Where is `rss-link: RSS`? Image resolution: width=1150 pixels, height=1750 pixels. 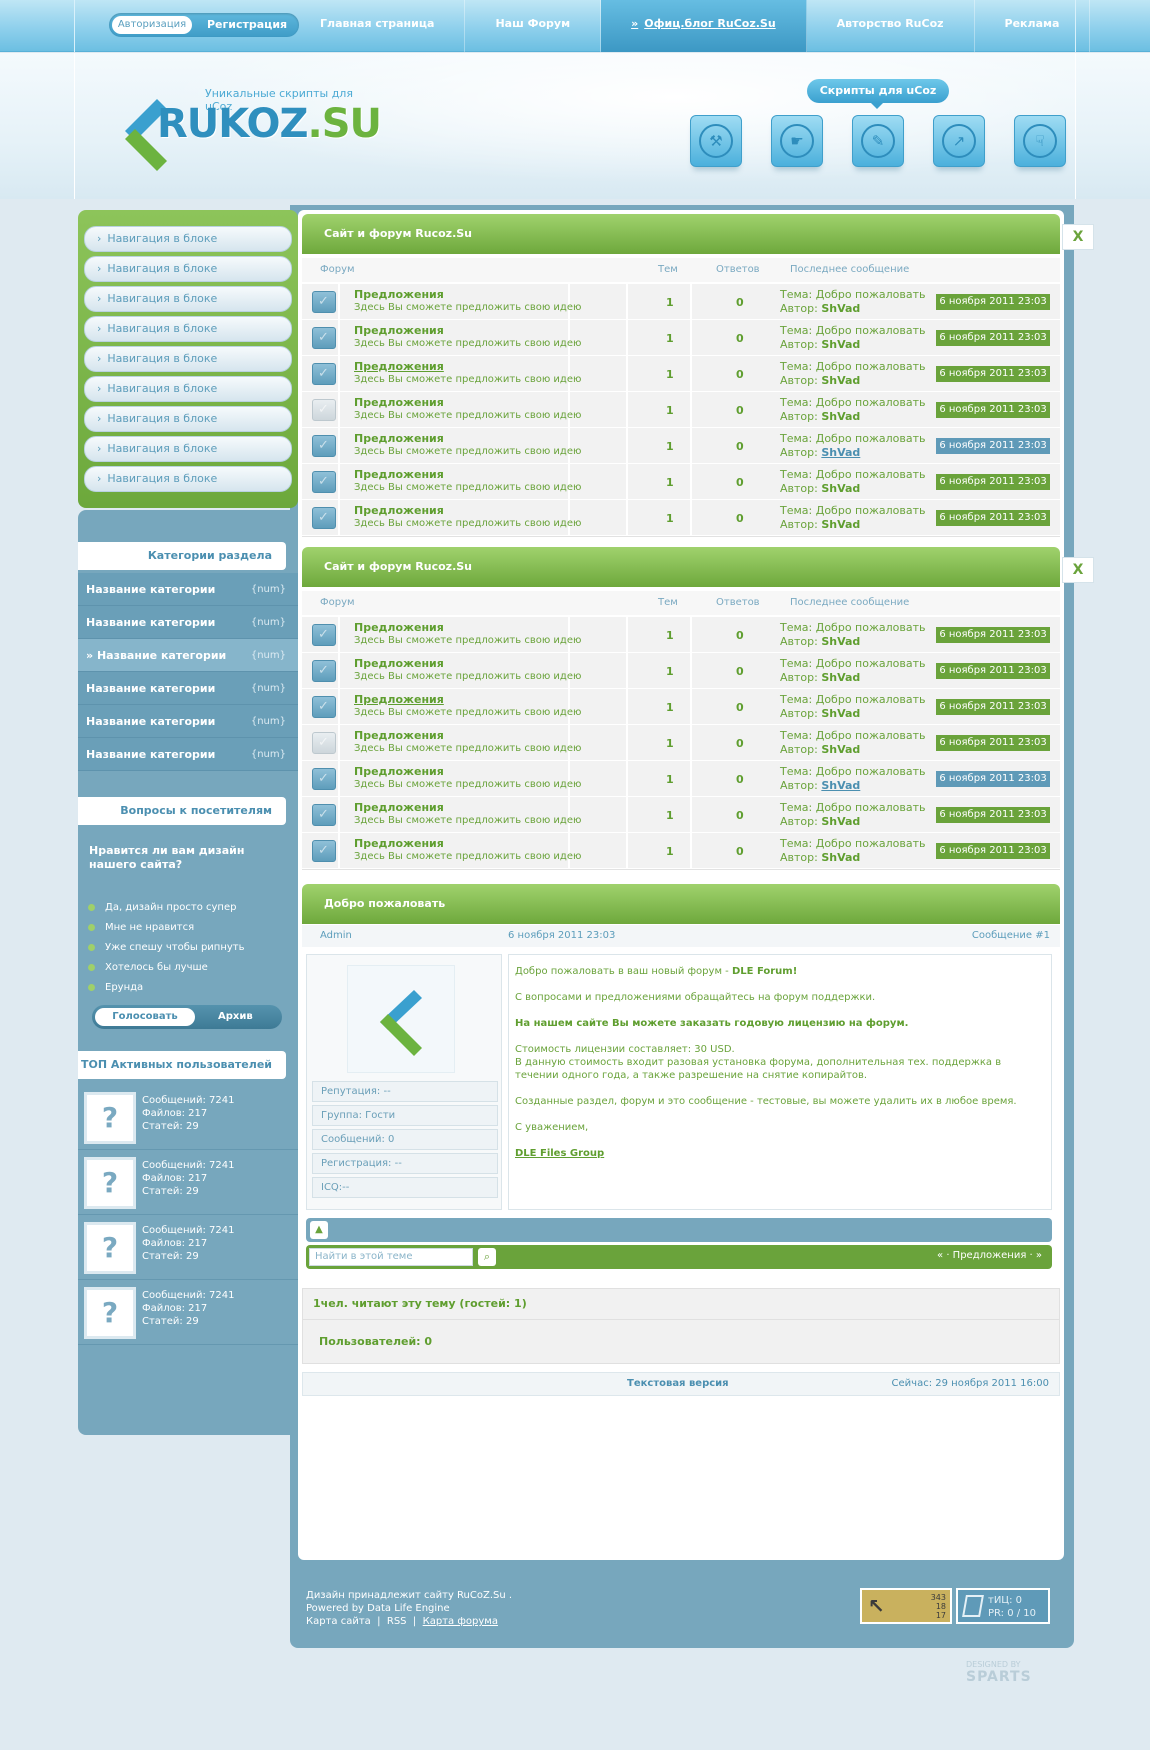 rss-link: RSS is located at coordinates (397, 1621).